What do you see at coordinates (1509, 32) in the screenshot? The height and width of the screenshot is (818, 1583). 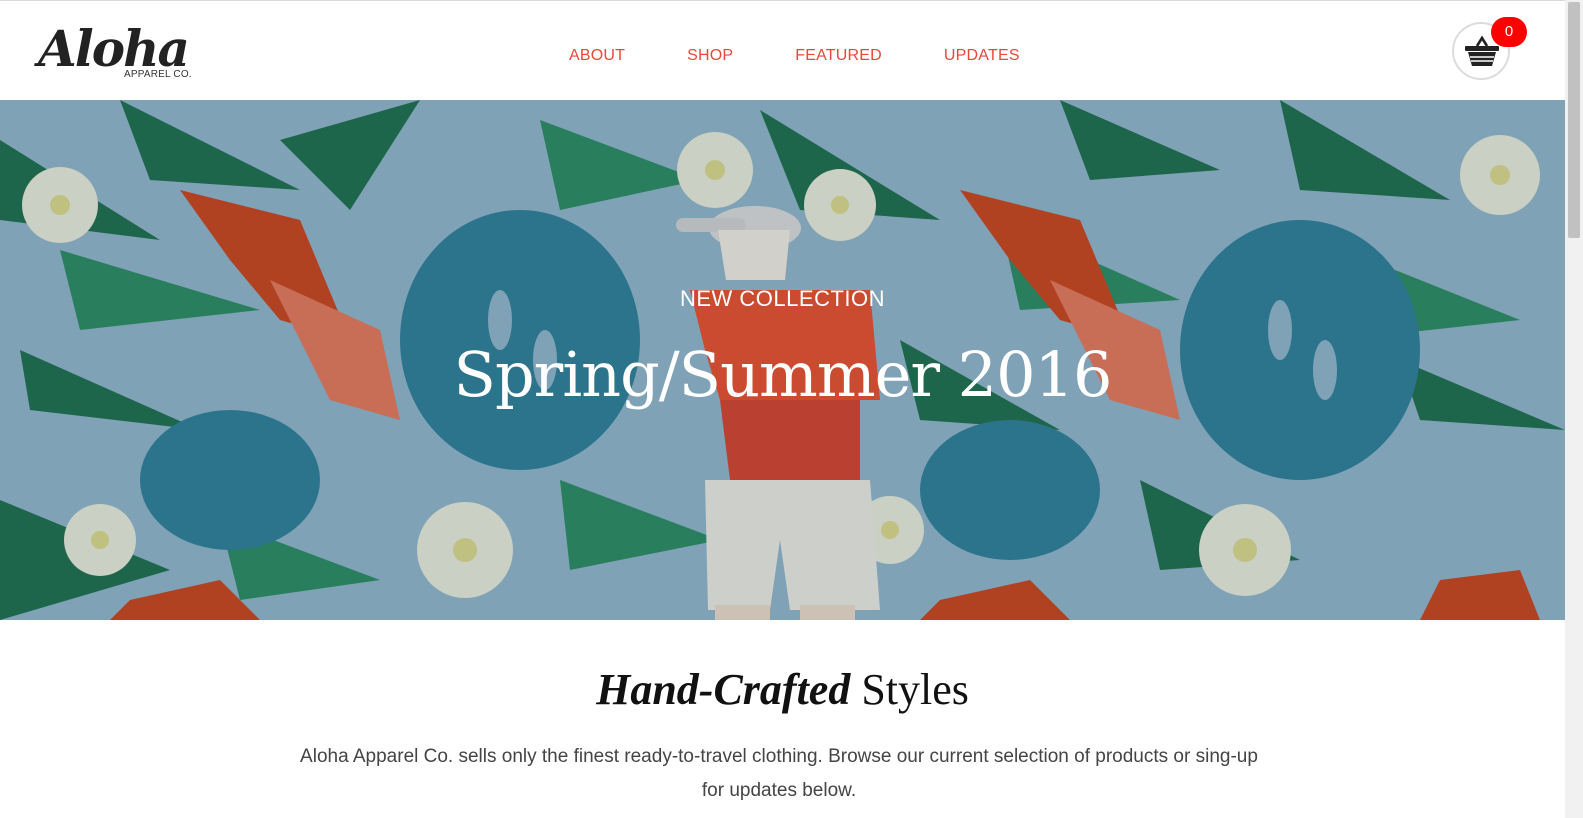 I see `cart-count-badge: 0` at bounding box center [1509, 32].